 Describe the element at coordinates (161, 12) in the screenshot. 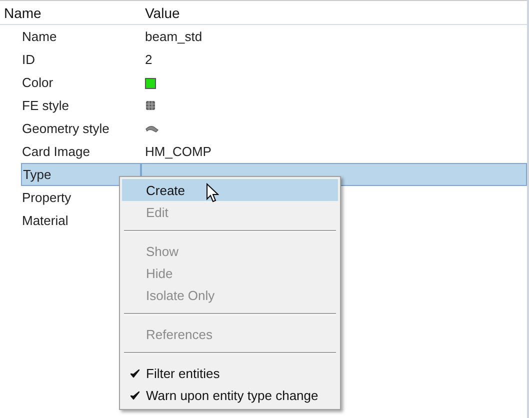

I see `column-header: Value` at that location.